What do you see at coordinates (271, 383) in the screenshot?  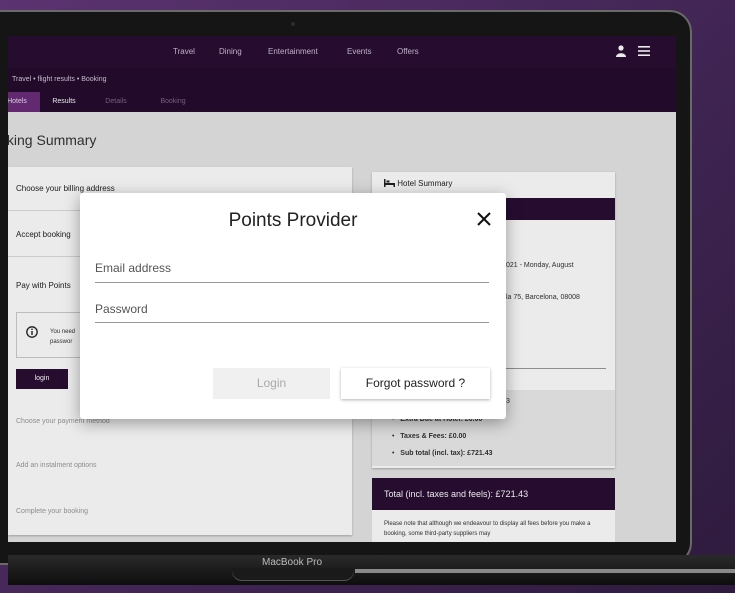 I see `login-button: Login` at bounding box center [271, 383].